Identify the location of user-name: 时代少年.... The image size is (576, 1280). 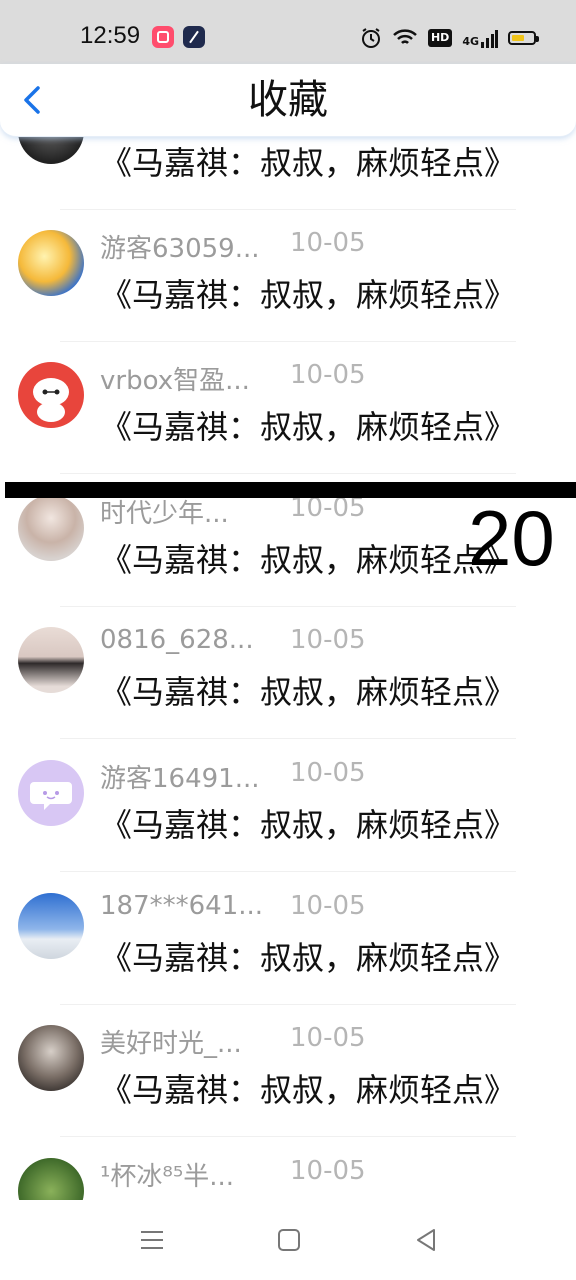
(164, 511).